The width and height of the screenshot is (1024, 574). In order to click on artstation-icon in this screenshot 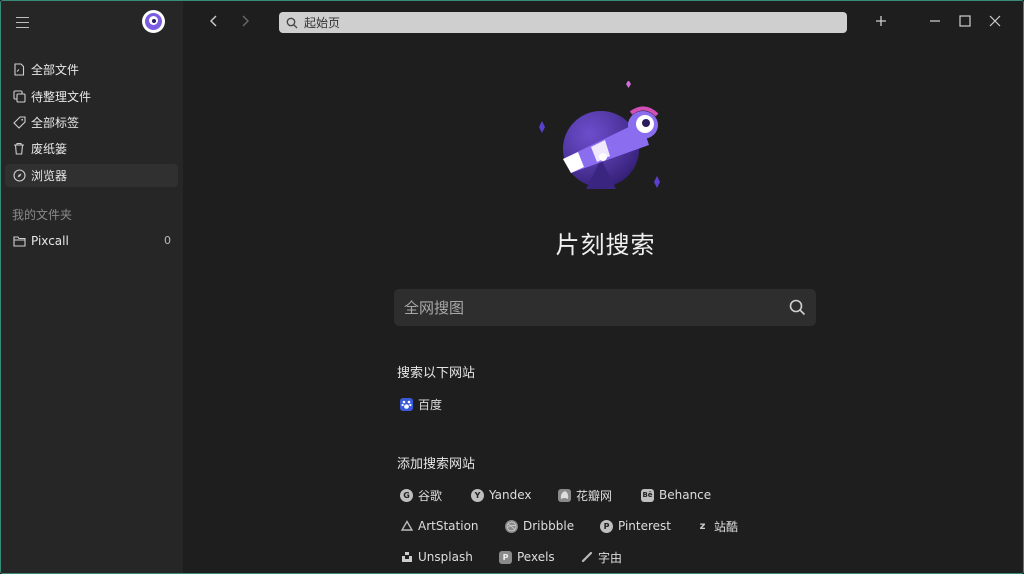, I will do `click(406, 526)`.